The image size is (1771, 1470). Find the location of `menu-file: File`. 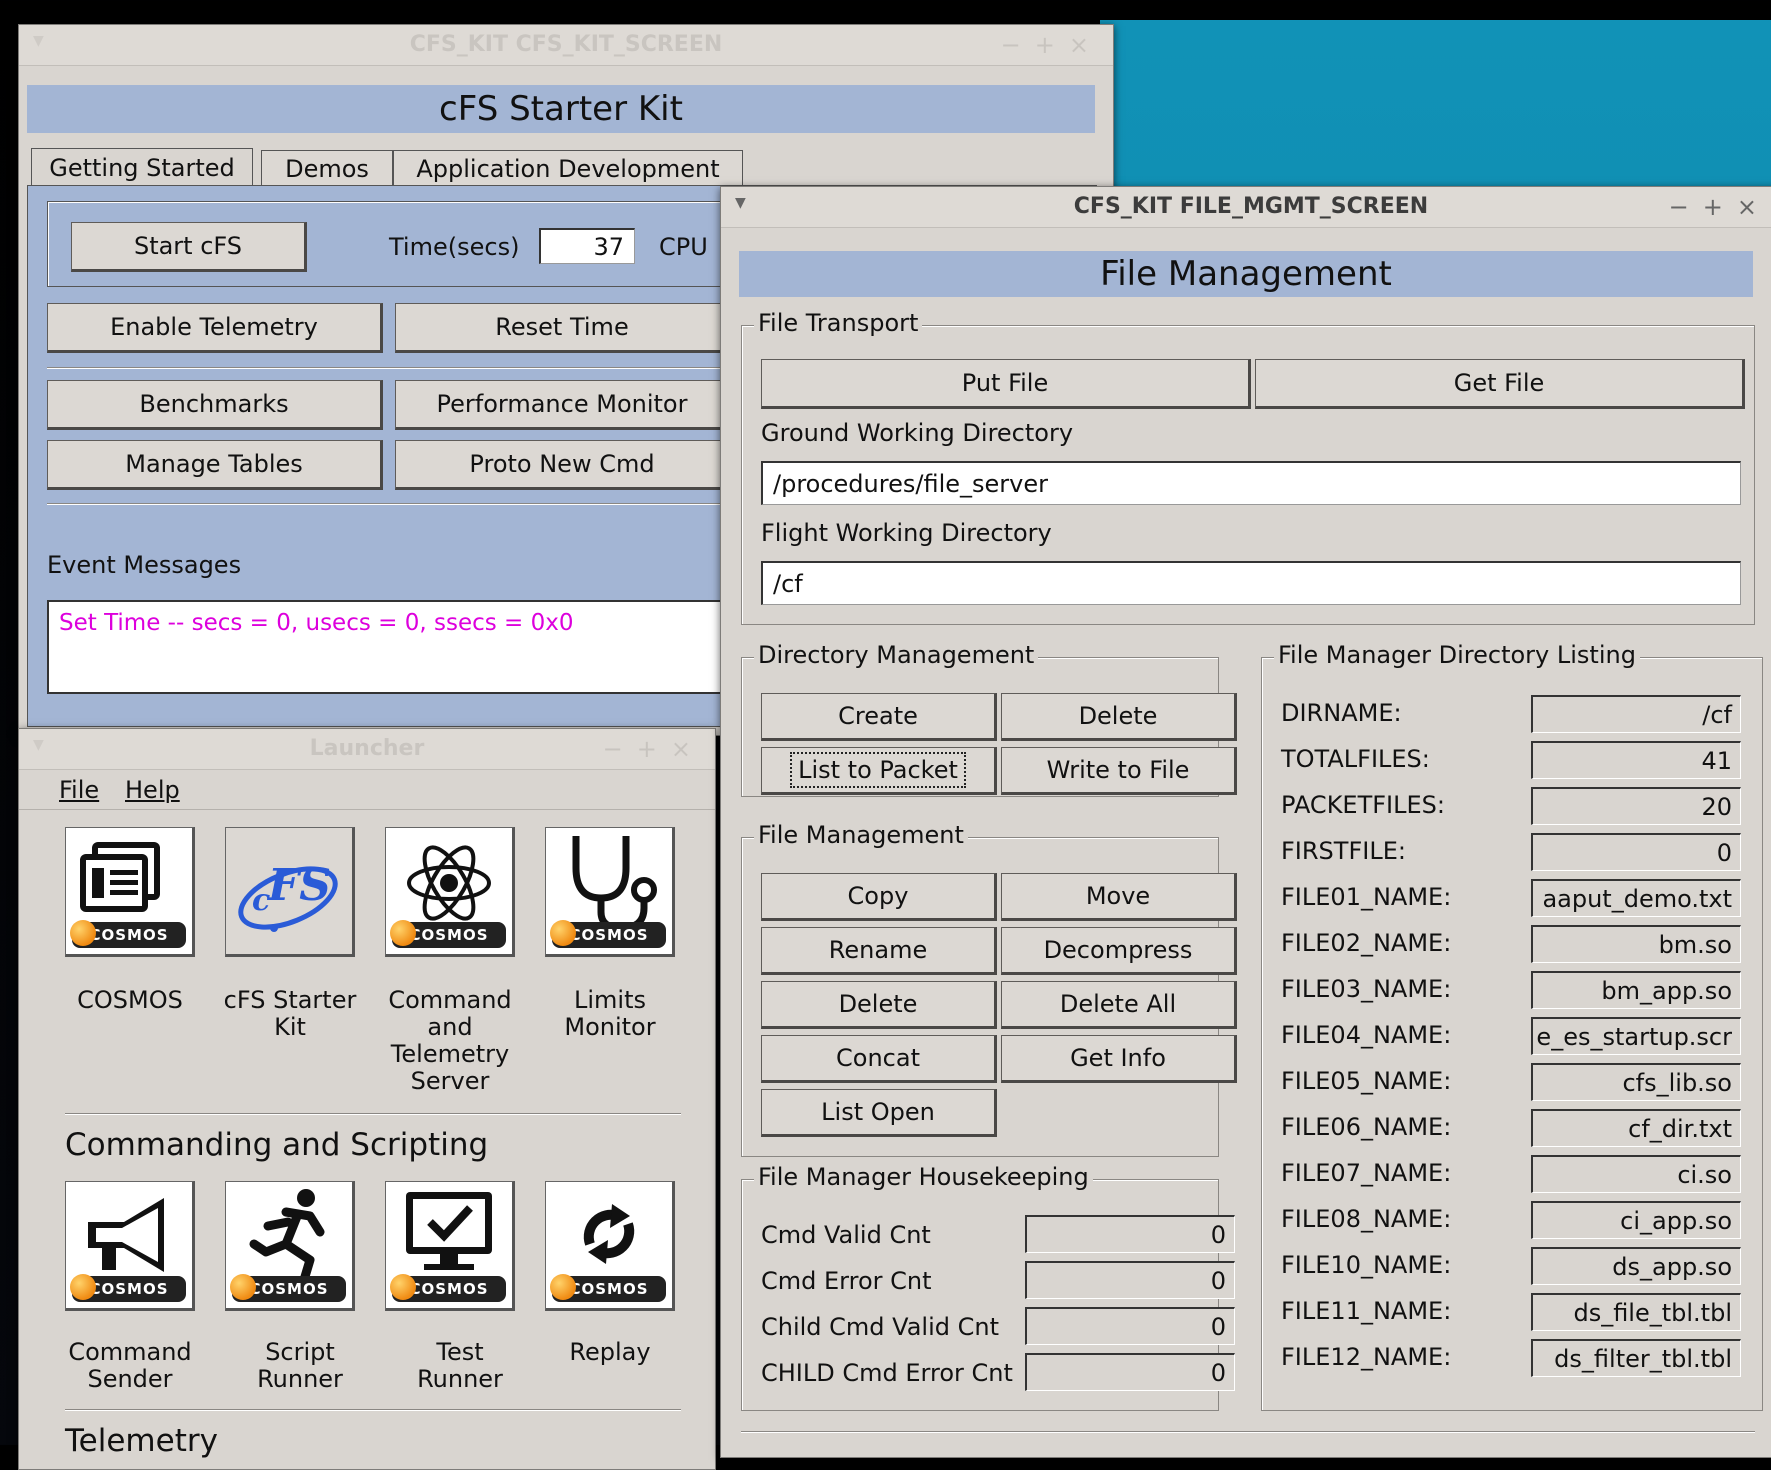

menu-file: File is located at coordinates (79, 790).